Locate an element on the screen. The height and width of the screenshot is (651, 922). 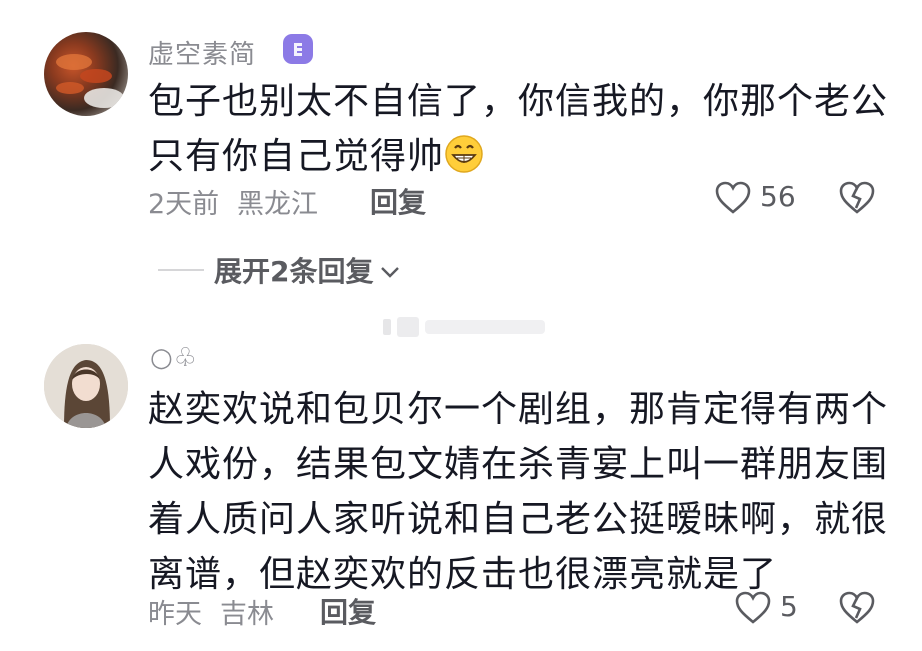
level-badge-icon is located at coordinates (298, 49).